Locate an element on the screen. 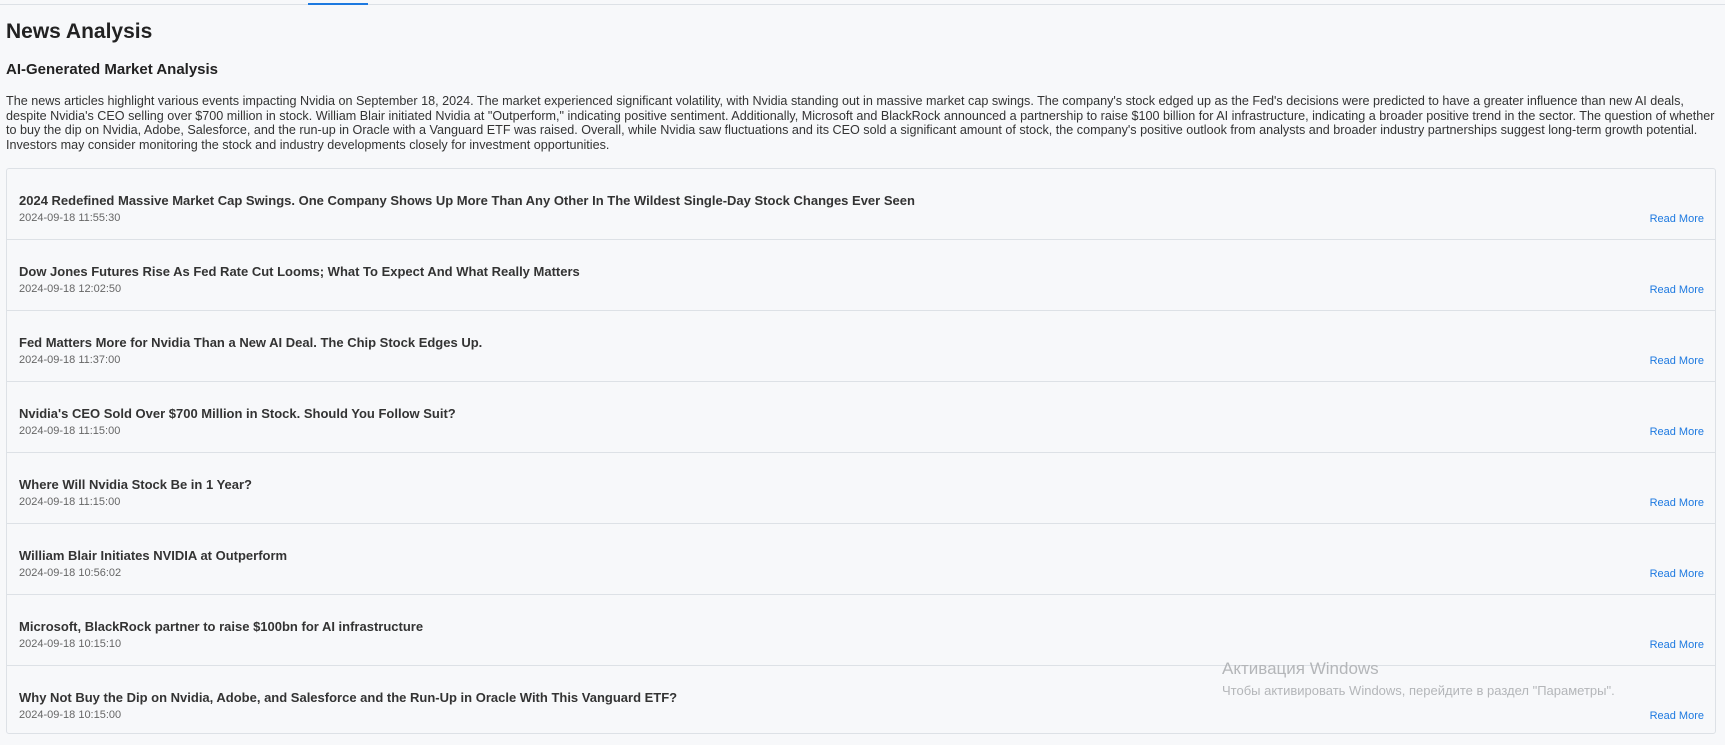 The width and height of the screenshot is (1725, 745). news-headline: Where Will Nvidia Stock Be in 1 Year? is located at coordinates (135, 484).